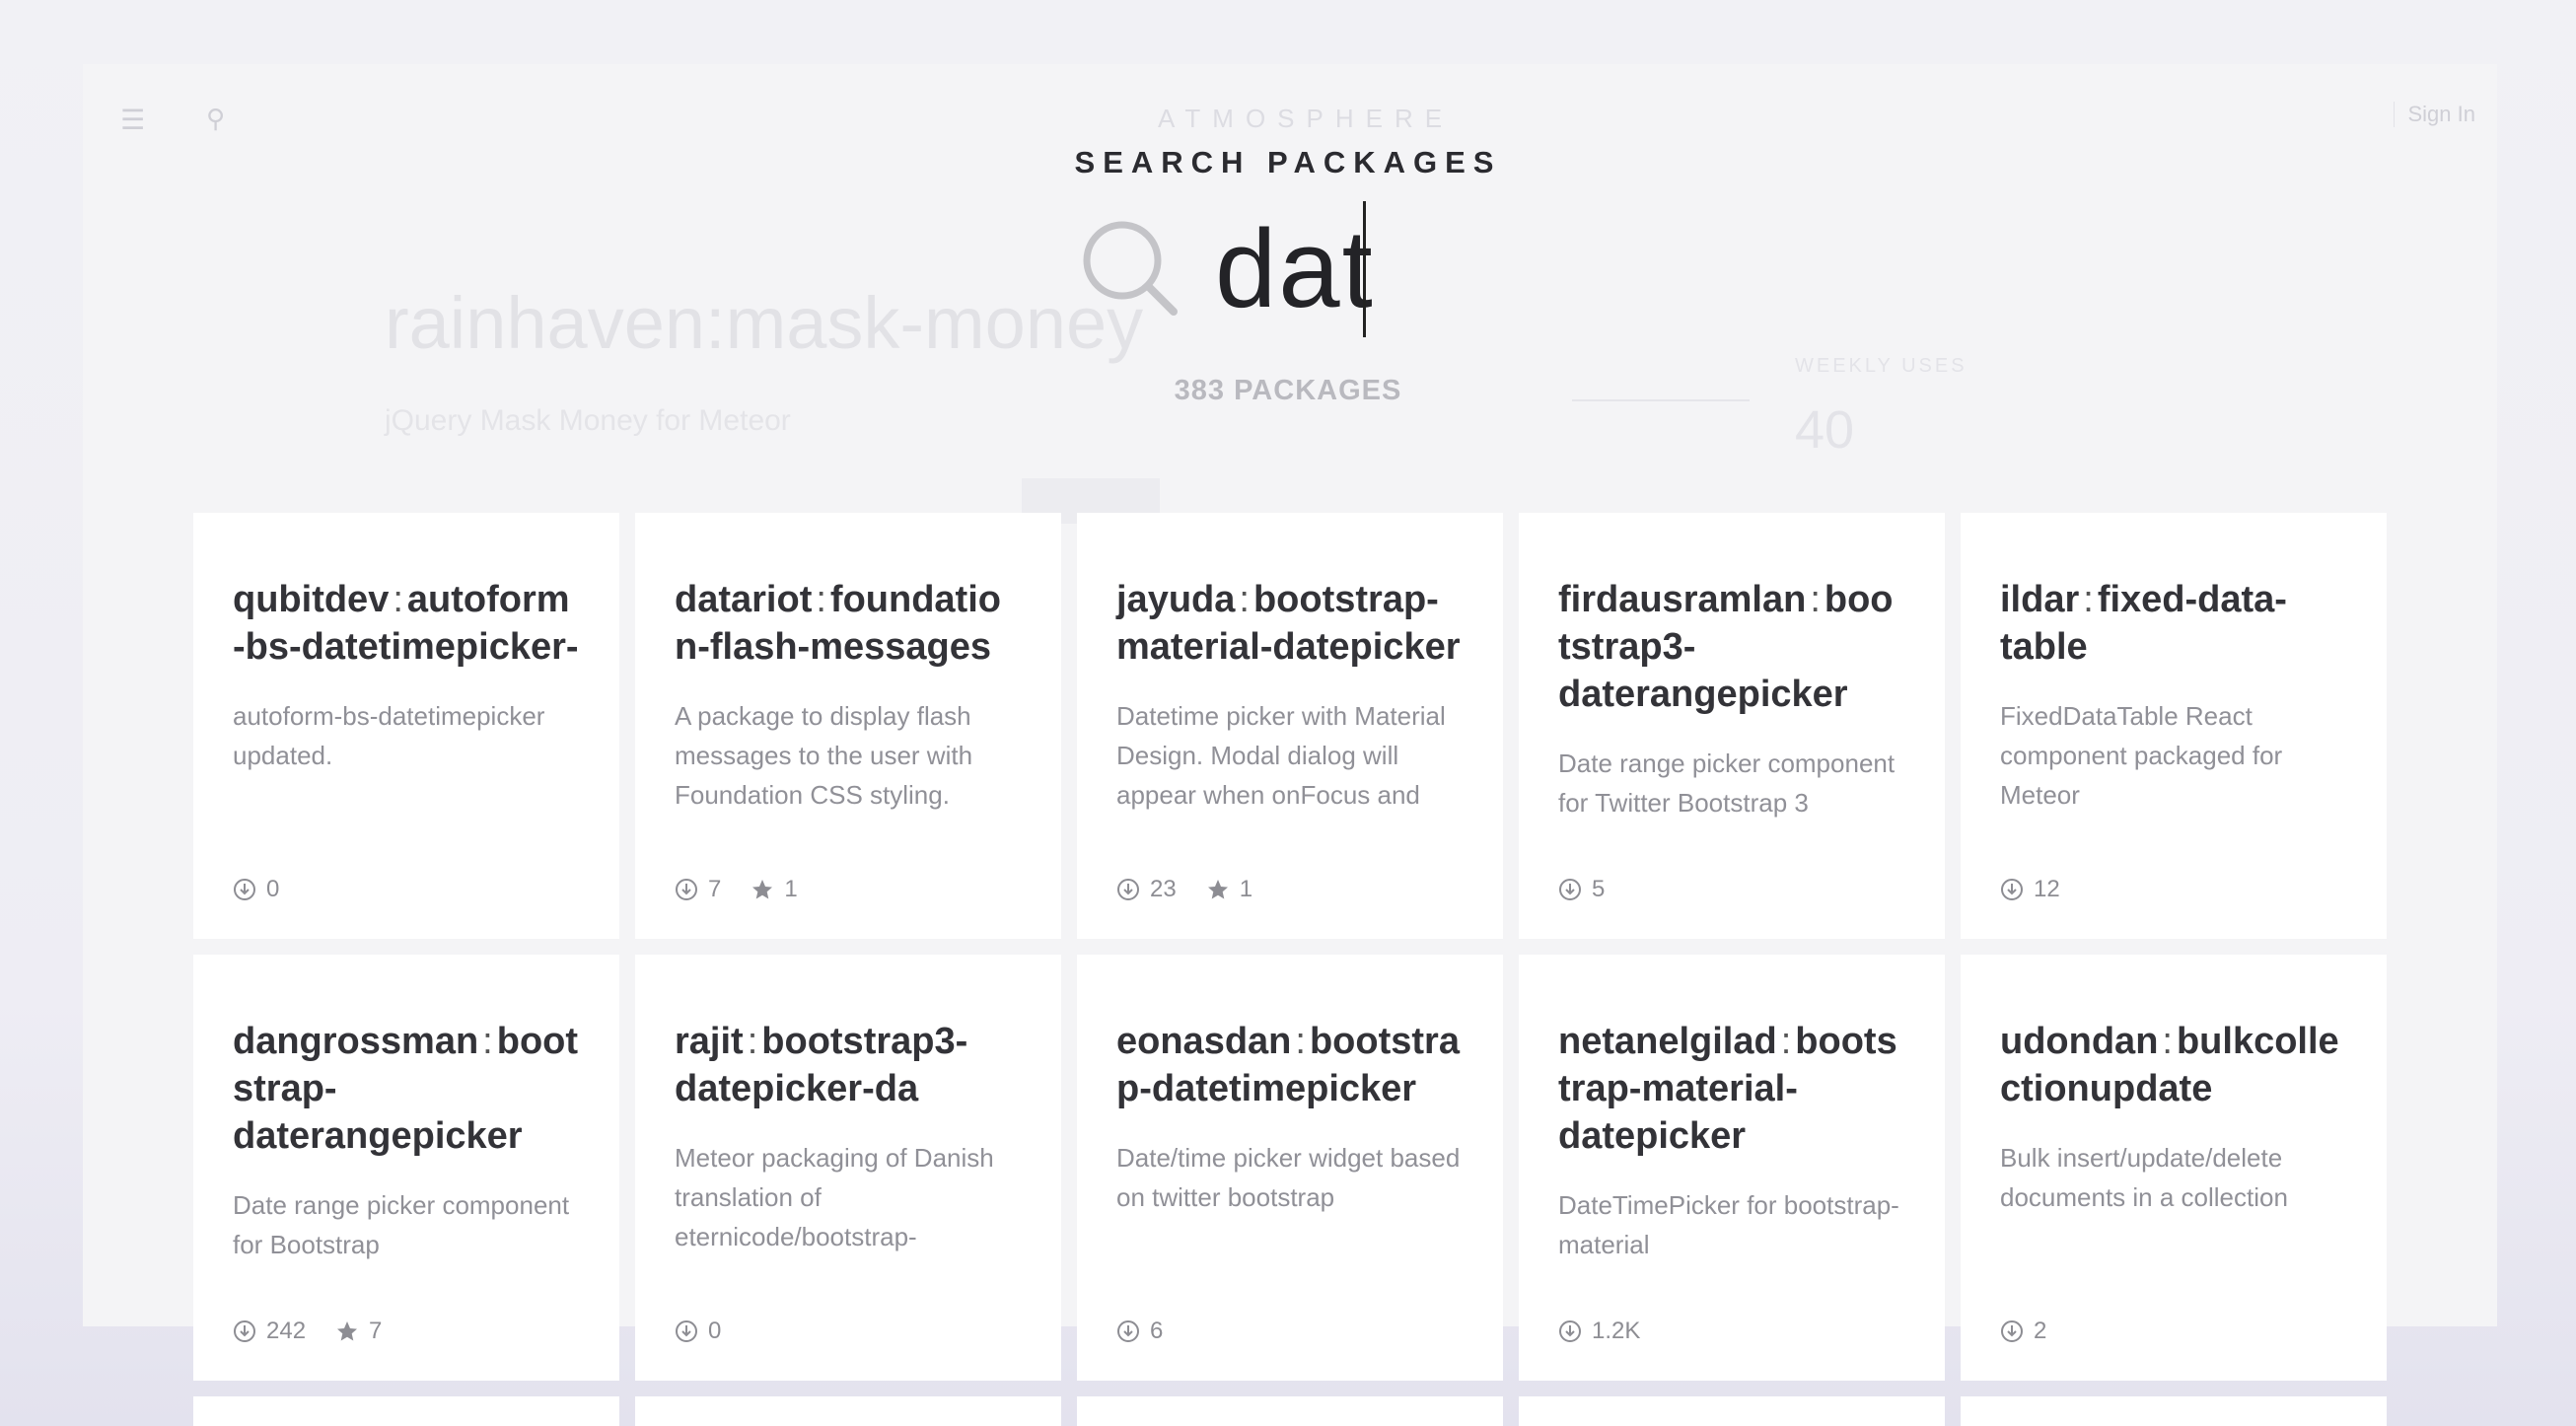 The width and height of the screenshot is (2576, 1426). Describe the element at coordinates (1422, 268) in the screenshot. I see `search-input` at that location.